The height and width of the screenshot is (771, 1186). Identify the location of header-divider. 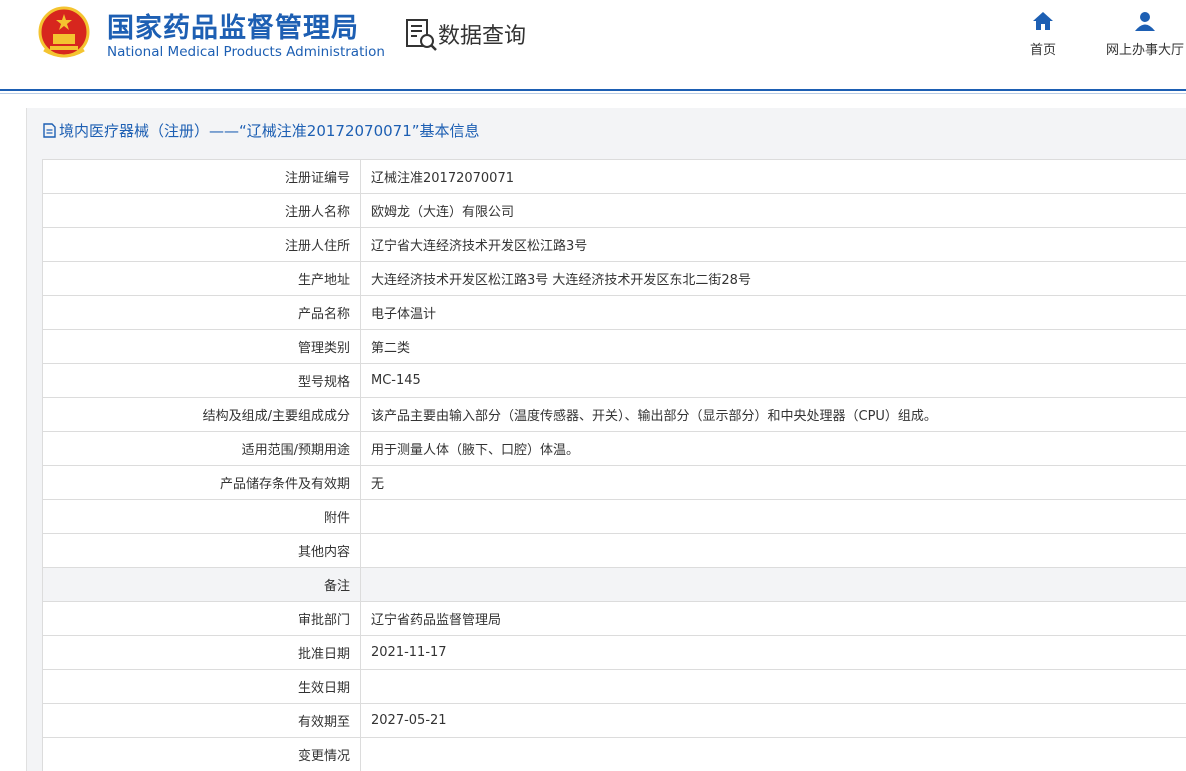
(593, 90).